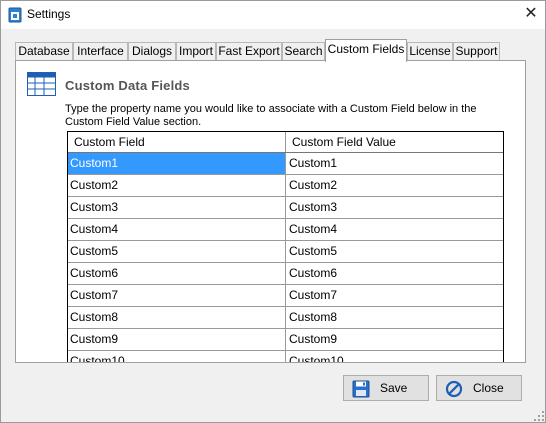  I want to click on column-header-custom-field-value: Custom Field Value, so click(394, 142).